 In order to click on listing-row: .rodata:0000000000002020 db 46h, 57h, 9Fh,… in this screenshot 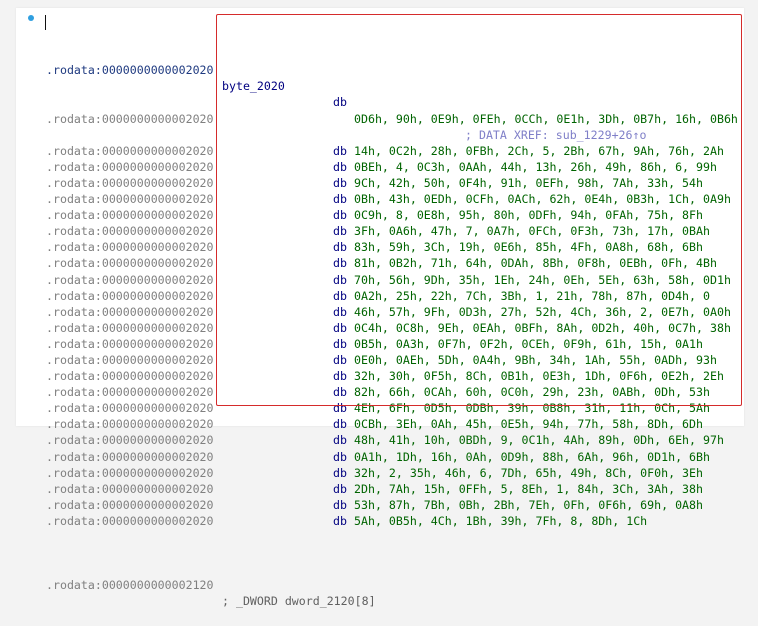, I will do `click(396, 312)`.